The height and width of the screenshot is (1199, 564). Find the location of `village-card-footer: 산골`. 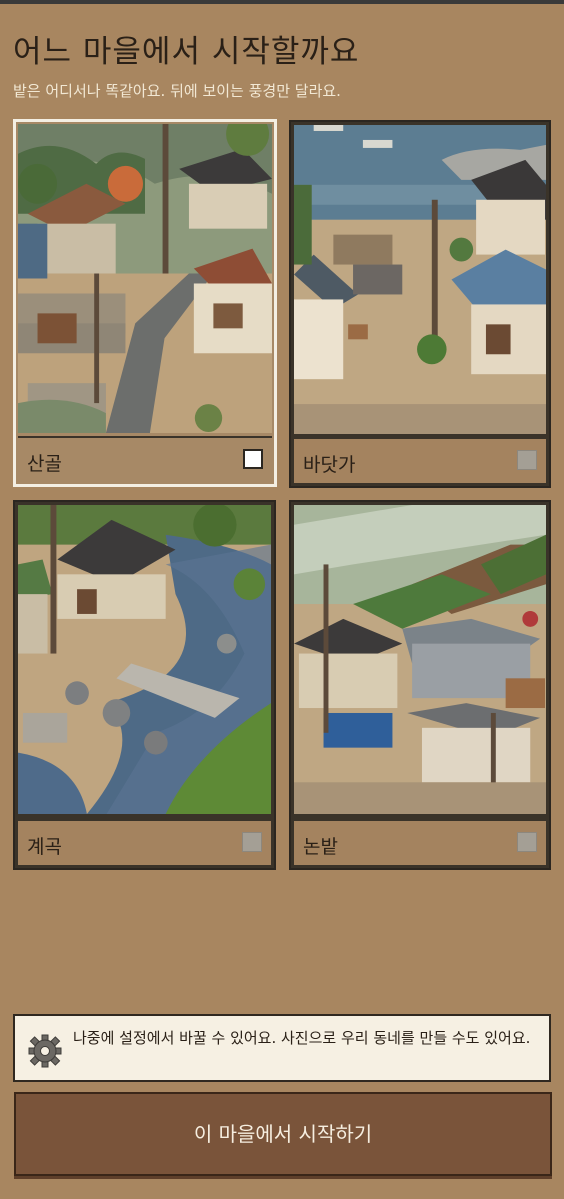

village-card-footer: 산골 is located at coordinates (145, 459).